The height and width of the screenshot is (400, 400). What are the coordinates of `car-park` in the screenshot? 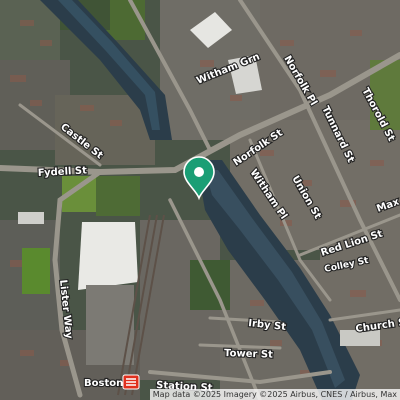 It's located at (110, 325).